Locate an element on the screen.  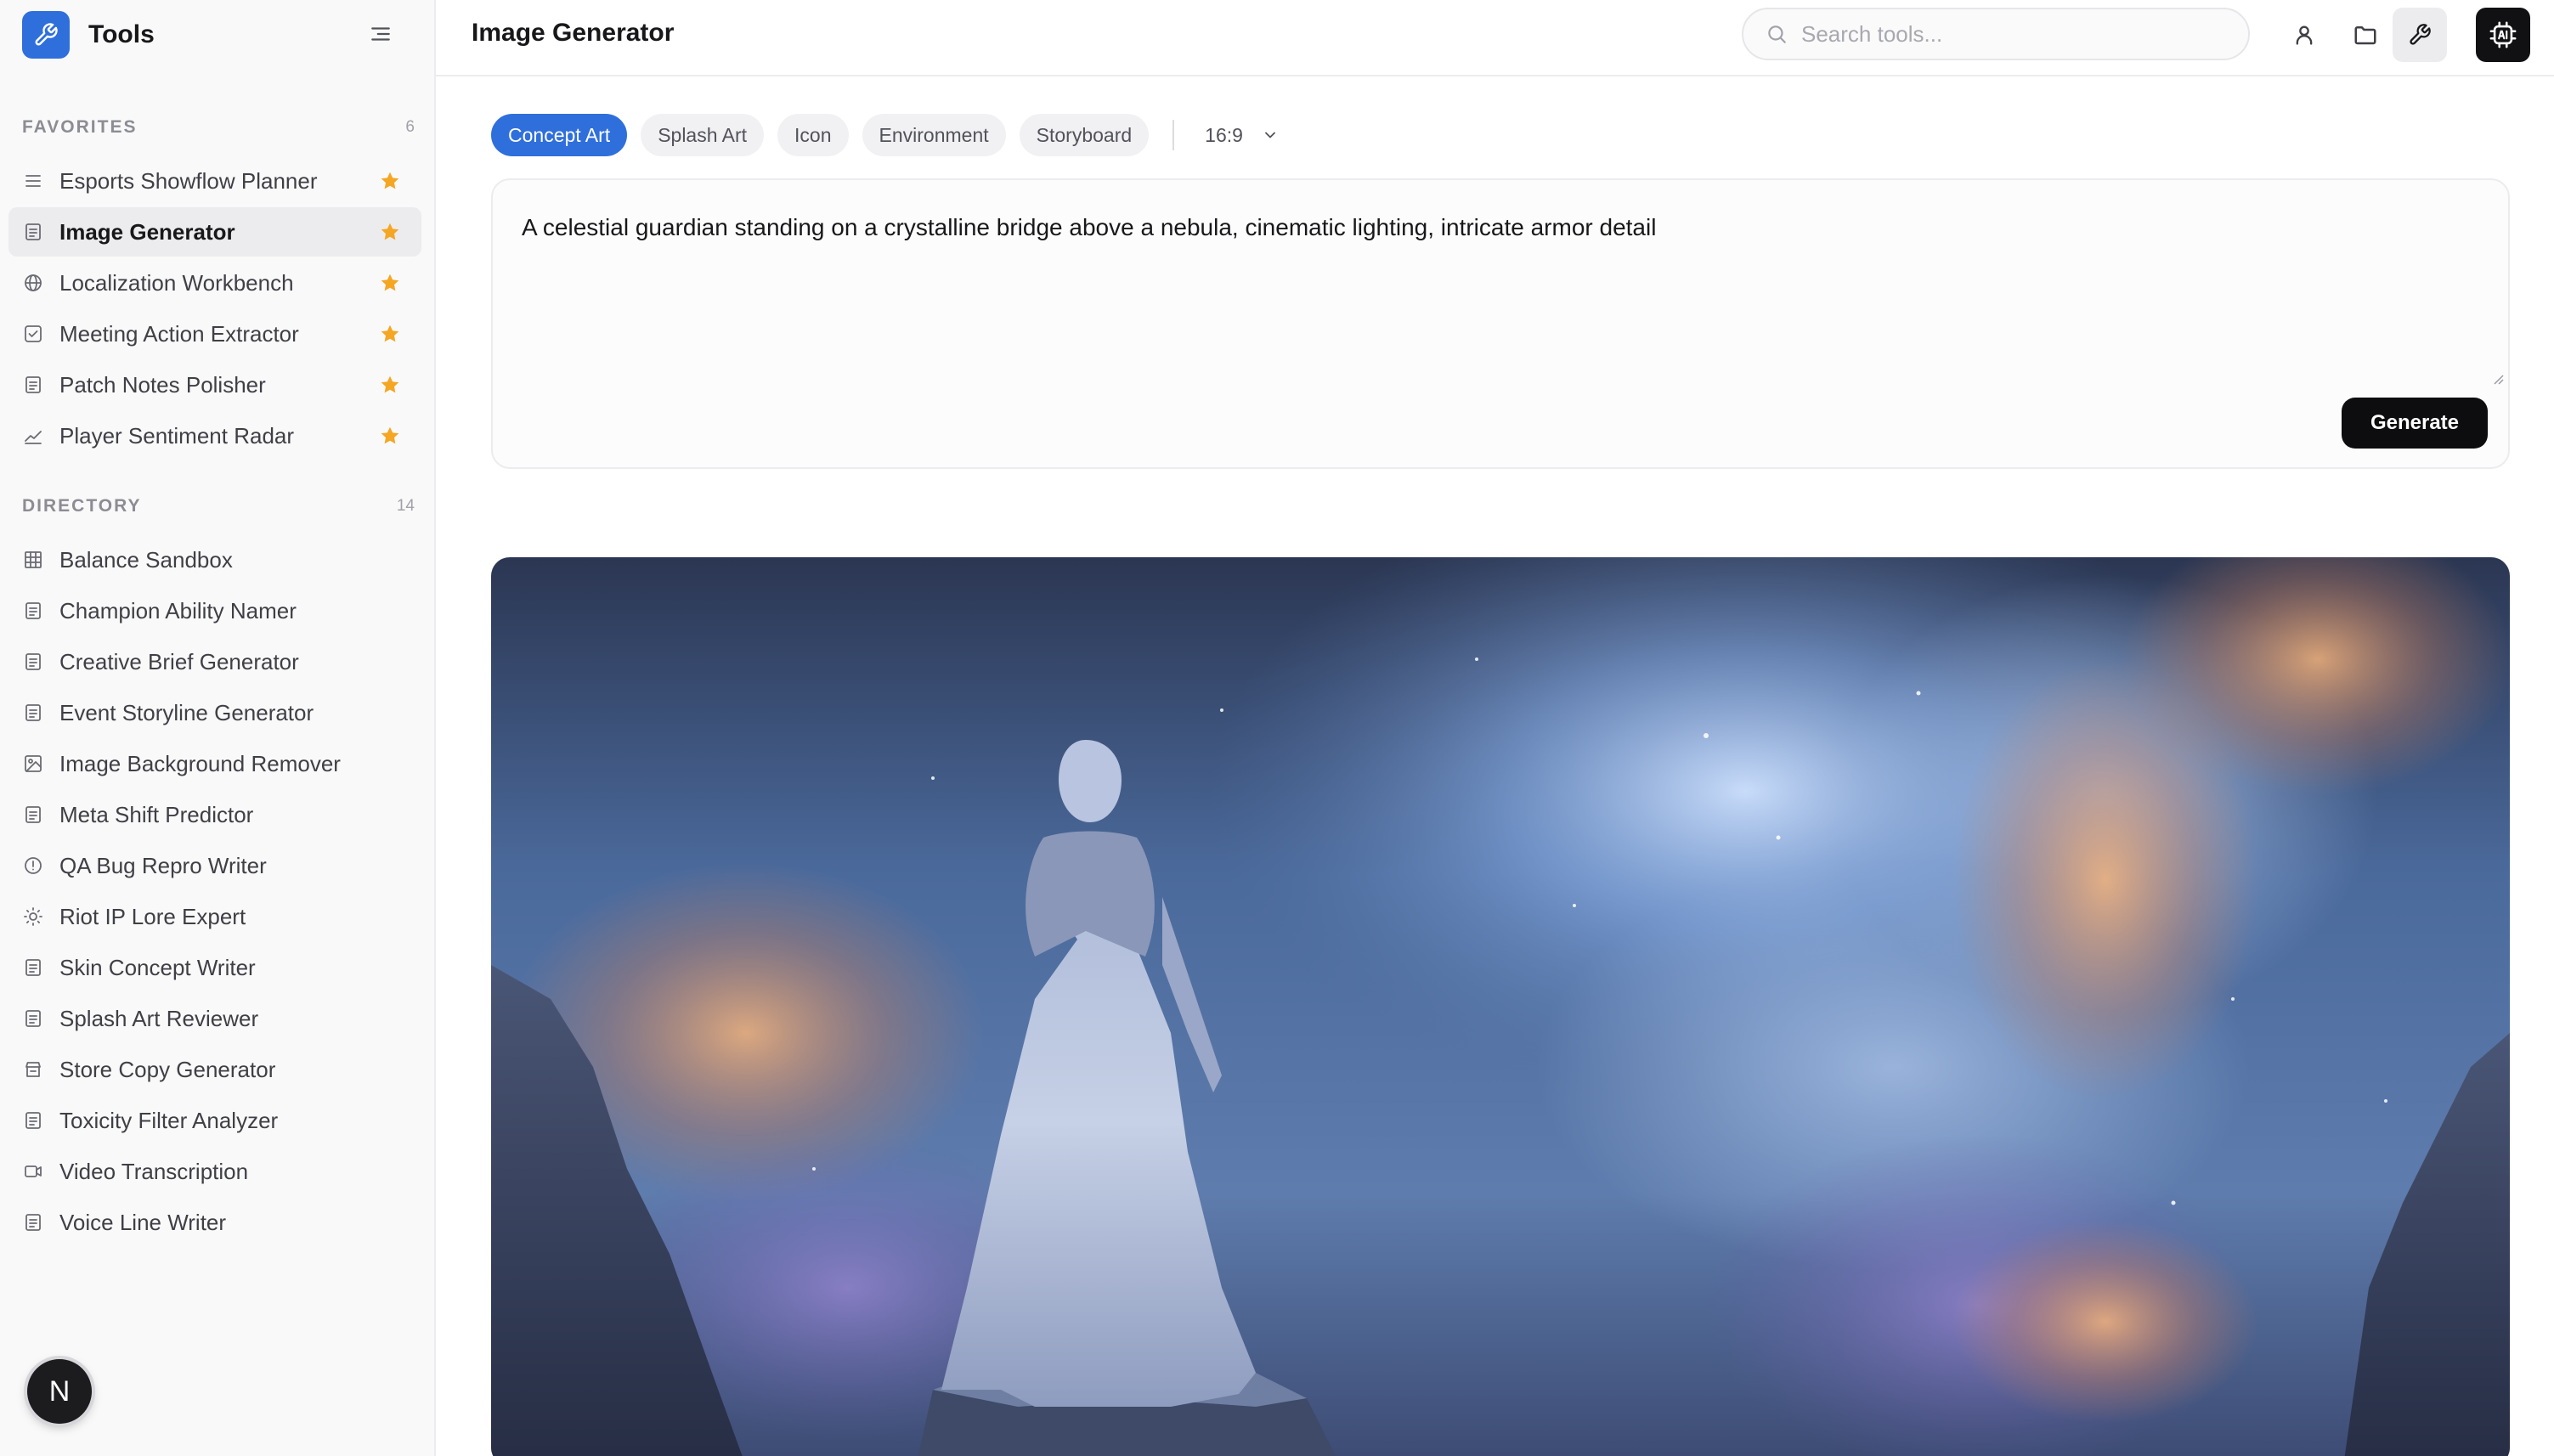
sidebar-item-label: Voice Line Writer is located at coordinates (143, 1222).